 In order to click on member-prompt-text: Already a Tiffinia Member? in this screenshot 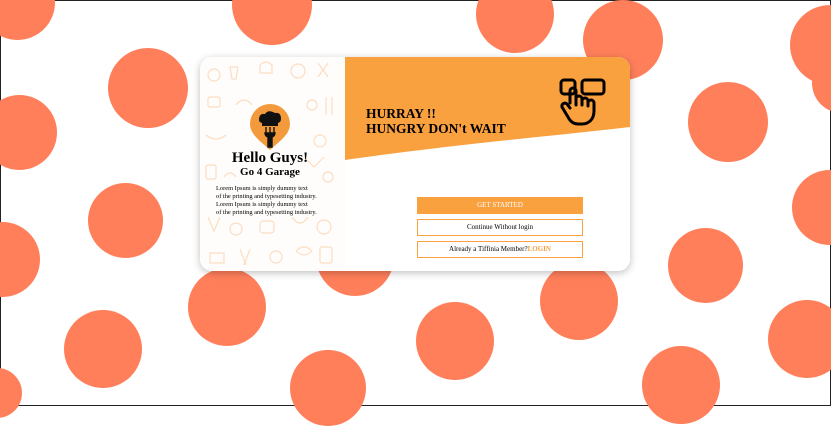, I will do `click(488, 249)`.